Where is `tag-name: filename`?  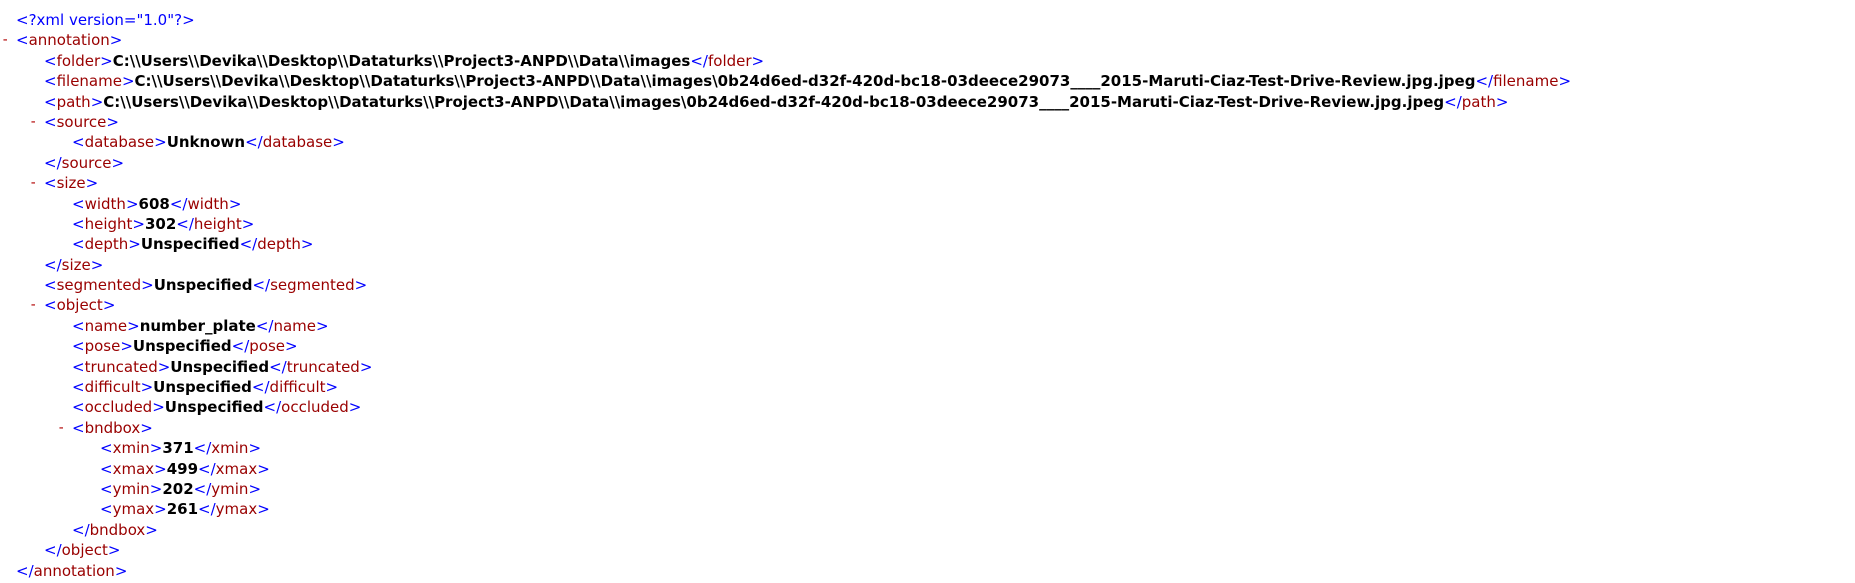
tag-name: filename is located at coordinates (89, 81).